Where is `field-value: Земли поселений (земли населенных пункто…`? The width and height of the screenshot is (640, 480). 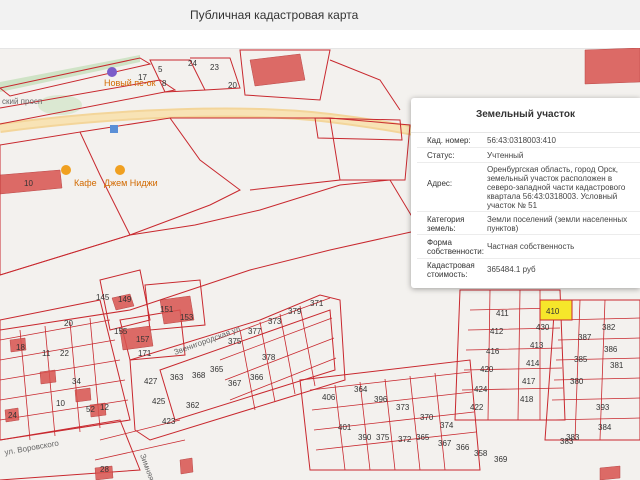 field-value: Земли поселений (земли населенных пункто… is located at coordinates (557, 224).